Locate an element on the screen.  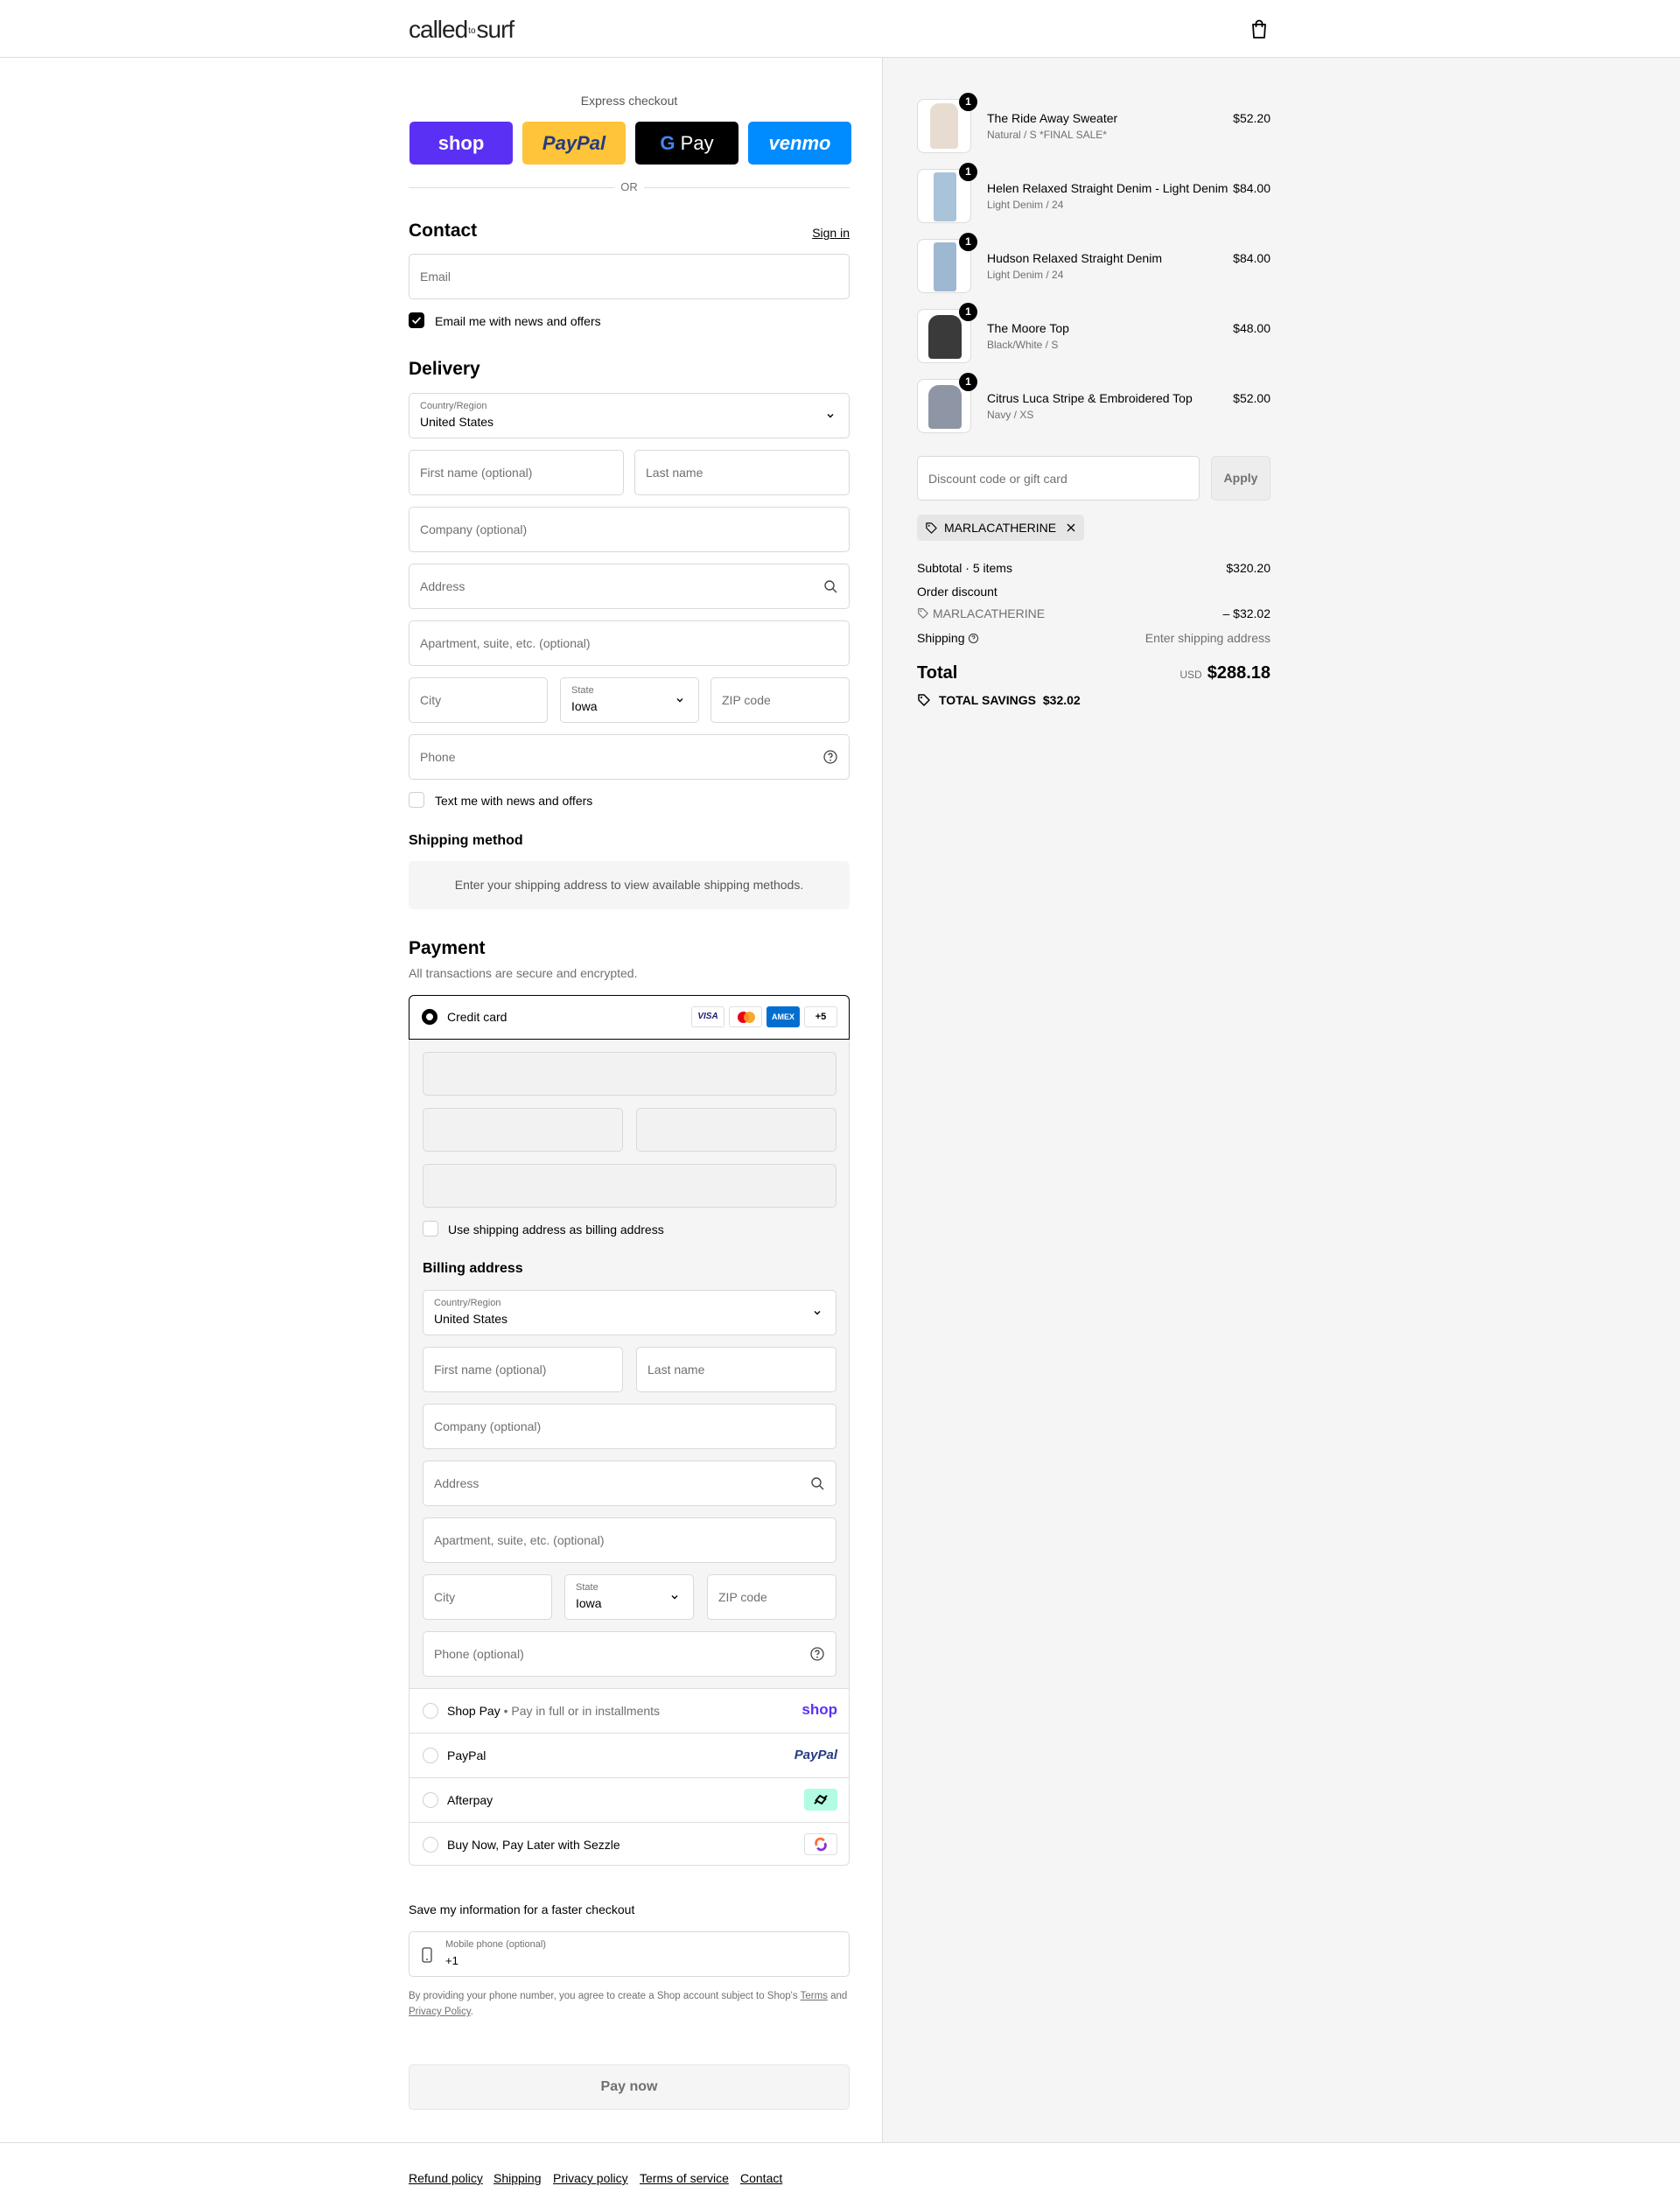
sezzle-option: Buy Now, Pay Later with Sezzle is located at coordinates (629, 1844).